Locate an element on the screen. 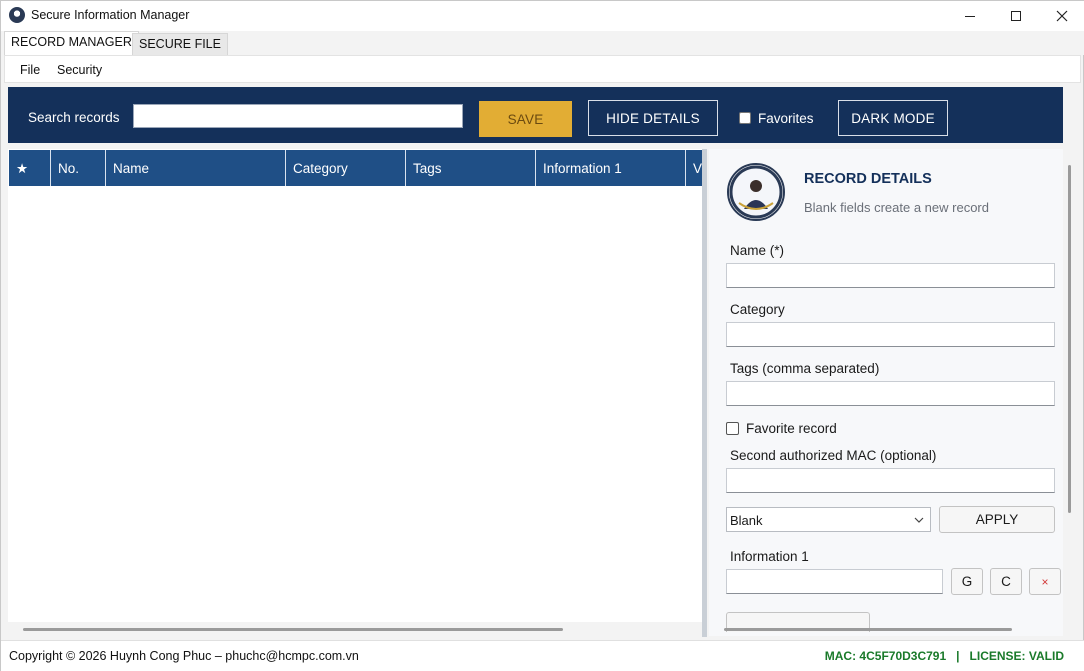  column-name: Name is located at coordinates (196, 168).